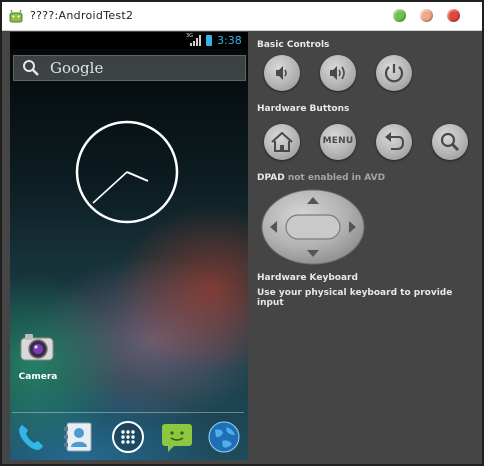 The image size is (484, 466). I want to click on search-button, so click(450, 142).